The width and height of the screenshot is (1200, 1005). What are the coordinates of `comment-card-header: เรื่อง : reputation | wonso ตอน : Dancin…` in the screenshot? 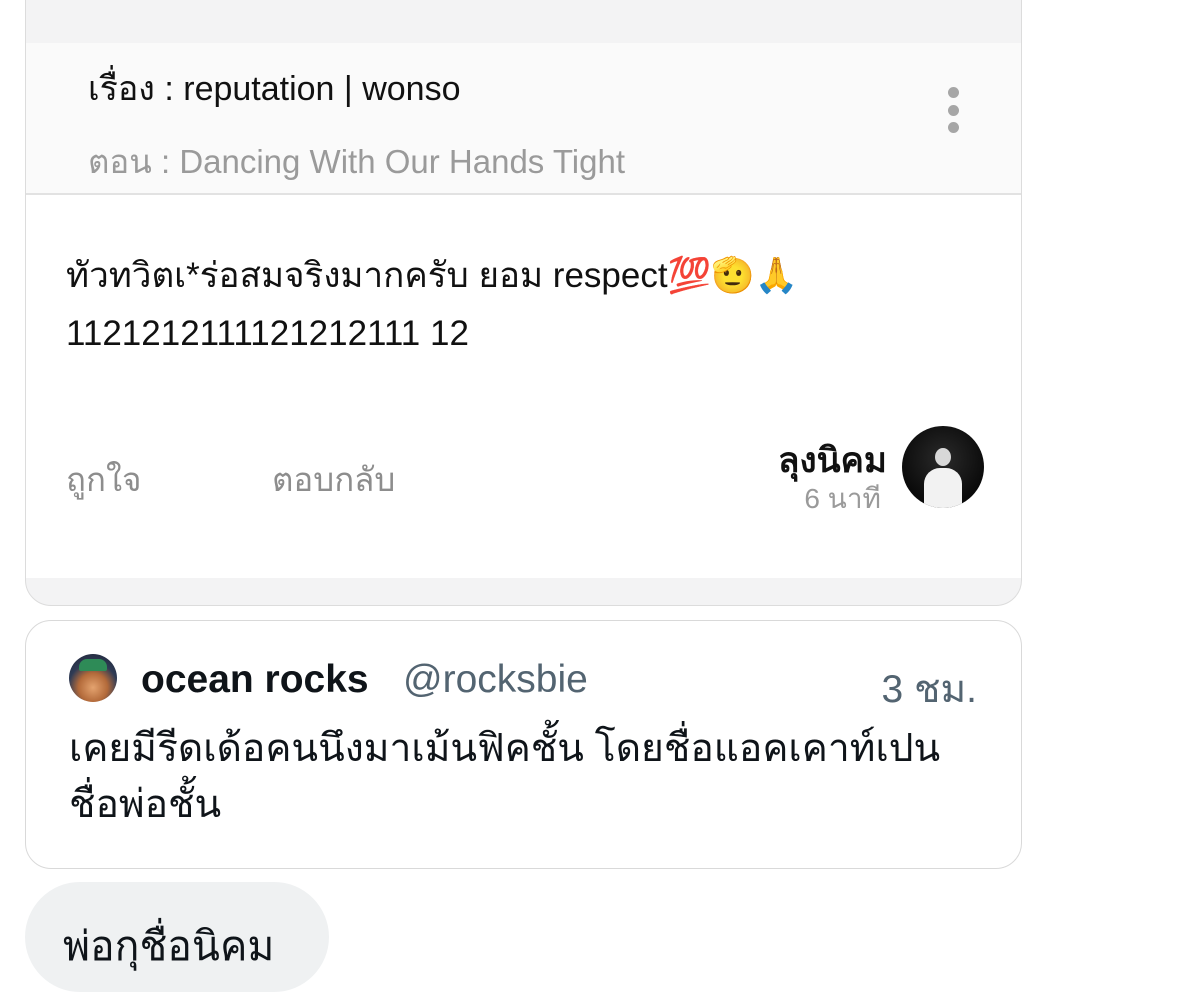 It's located at (523, 119).